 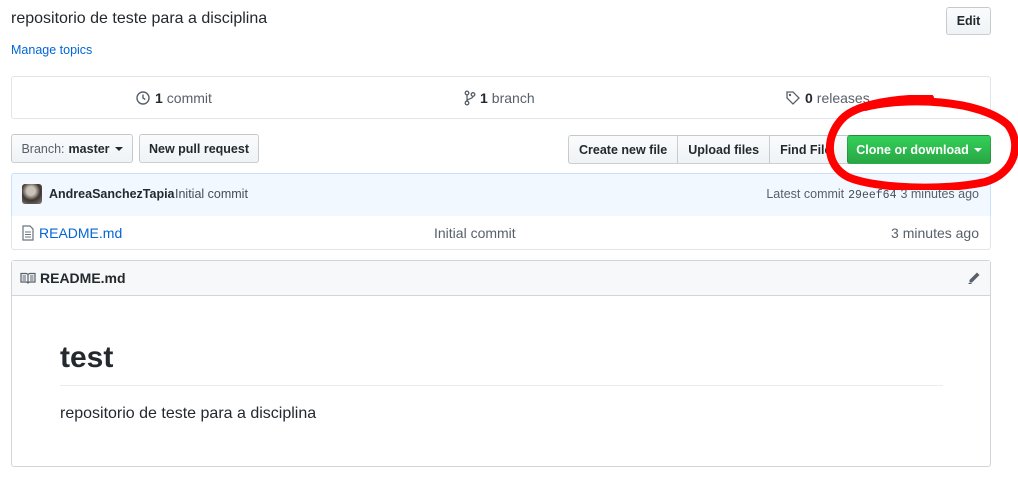 What do you see at coordinates (974, 278) in the screenshot?
I see `pencil-icon` at bounding box center [974, 278].